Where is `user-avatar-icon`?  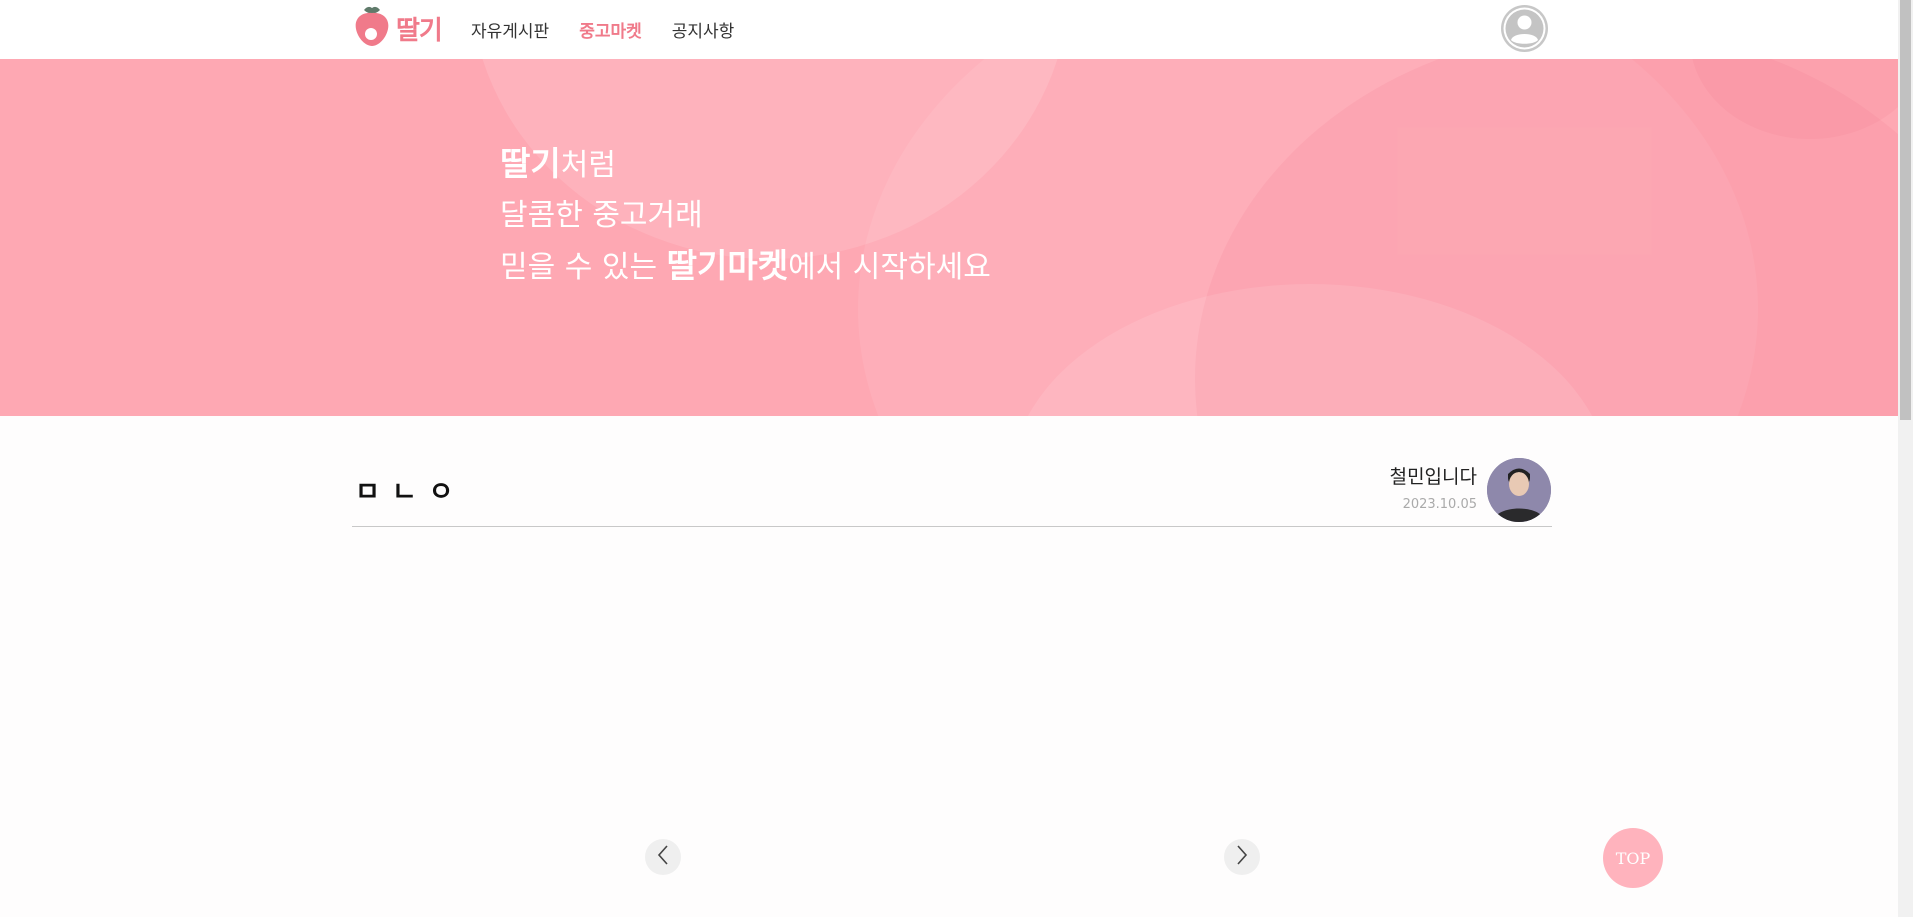
user-avatar-icon is located at coordinates (1524, 28).